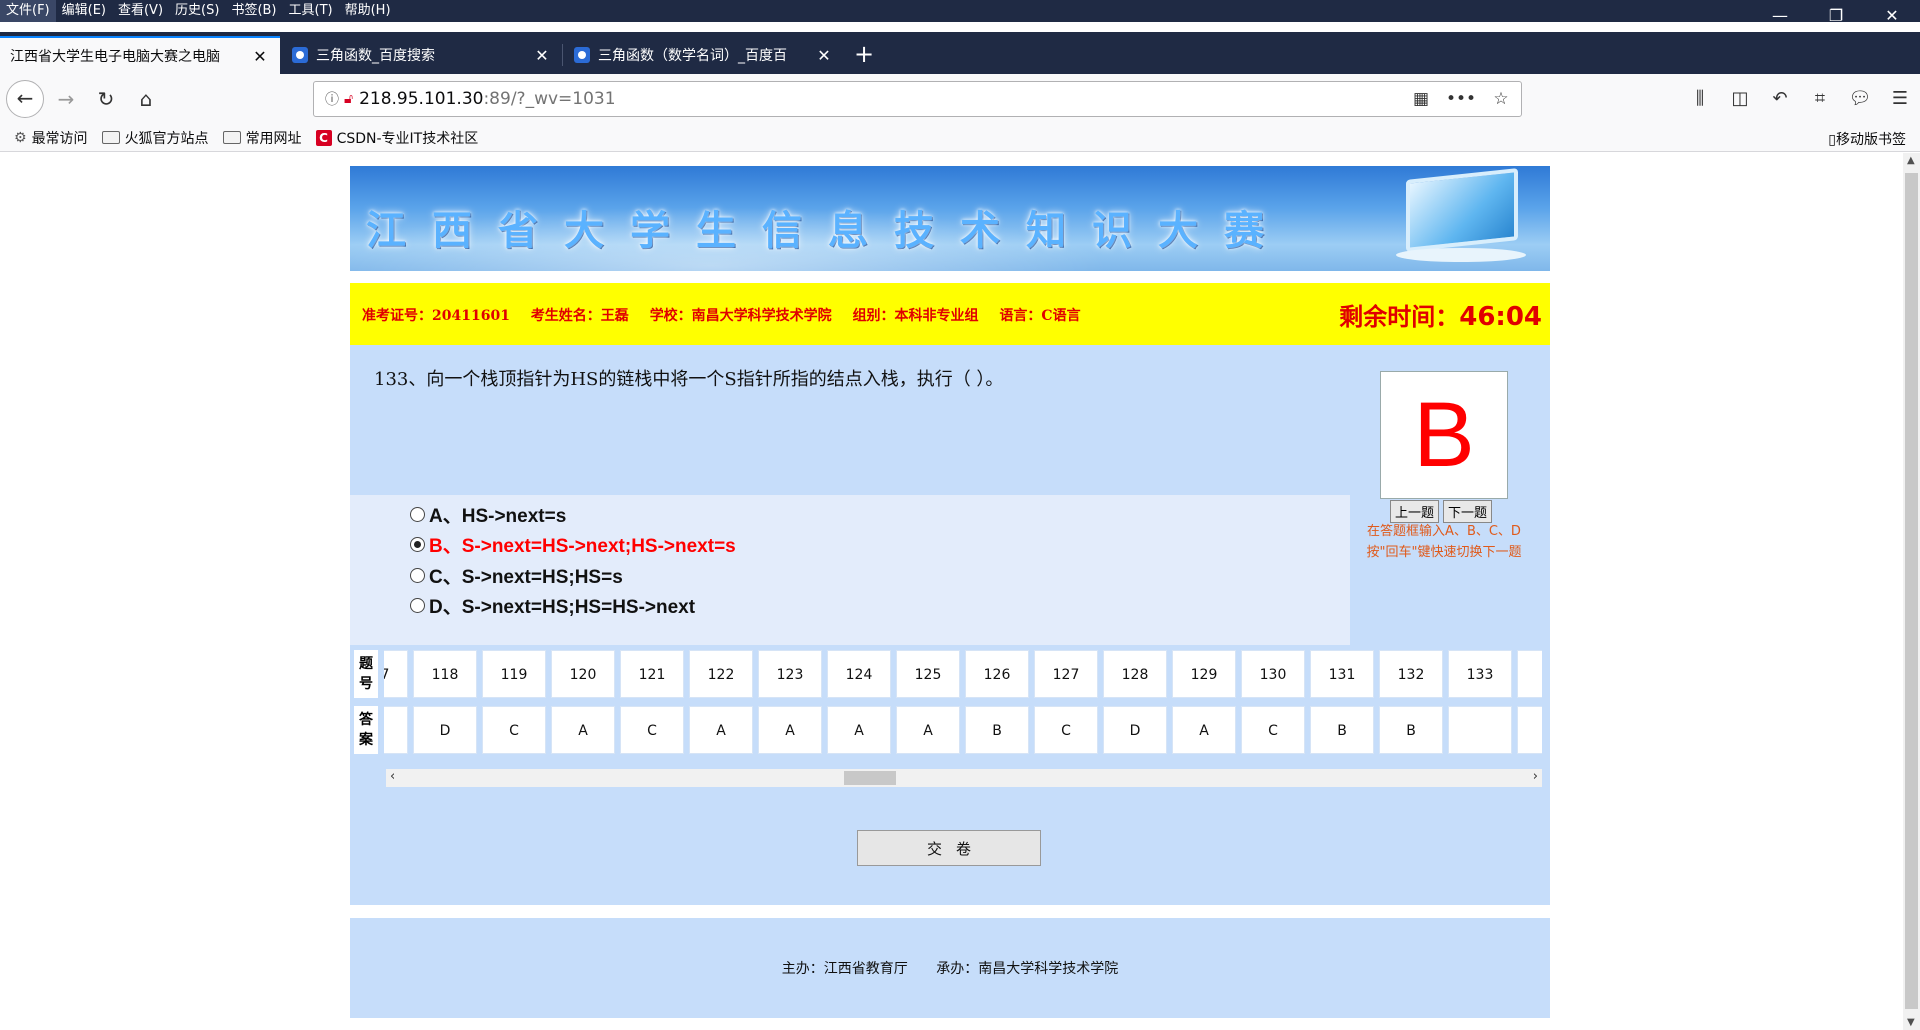 This screenshot has width=1920, height=1030. I want to click on question-number-cell: 131, so click(1342, 674).